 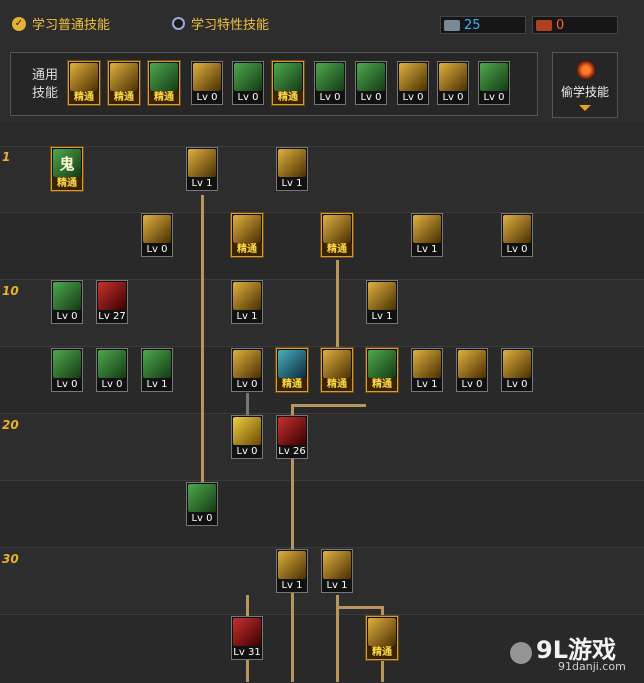 What do you see at coordinates (220, 23) in the screenshot?
I see `tab-trait-skills: 学习特性技能` at bounding box center [220, 23].